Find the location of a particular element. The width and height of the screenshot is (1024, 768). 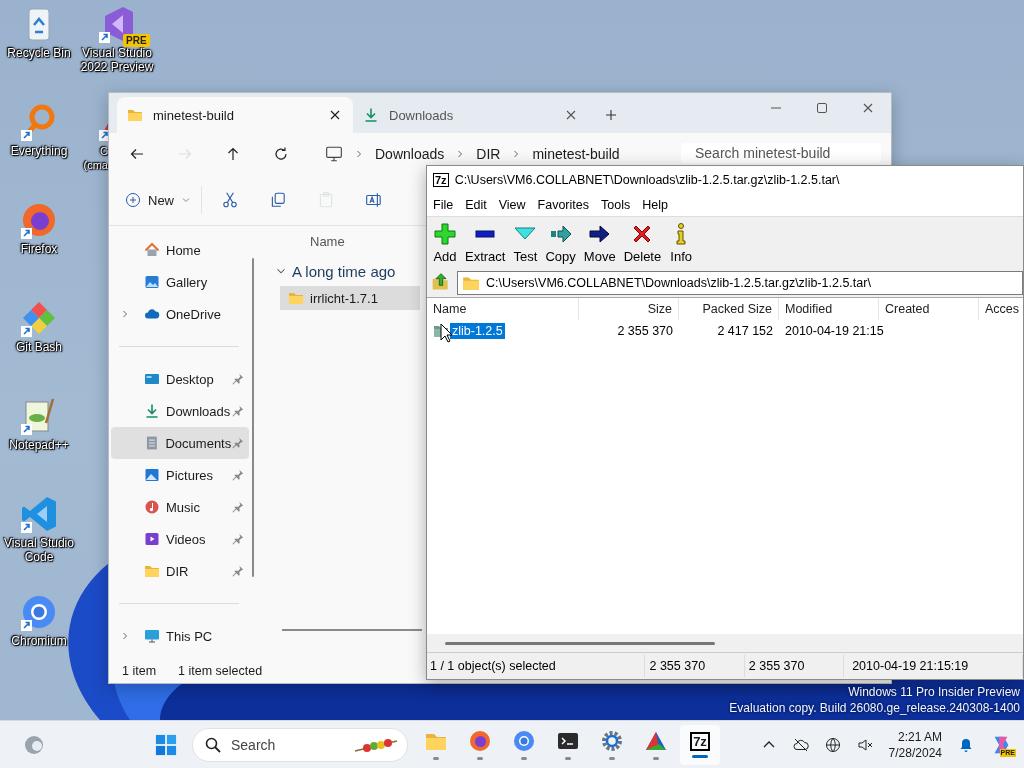

menu-item: Help is located at coordinates (655, 205).